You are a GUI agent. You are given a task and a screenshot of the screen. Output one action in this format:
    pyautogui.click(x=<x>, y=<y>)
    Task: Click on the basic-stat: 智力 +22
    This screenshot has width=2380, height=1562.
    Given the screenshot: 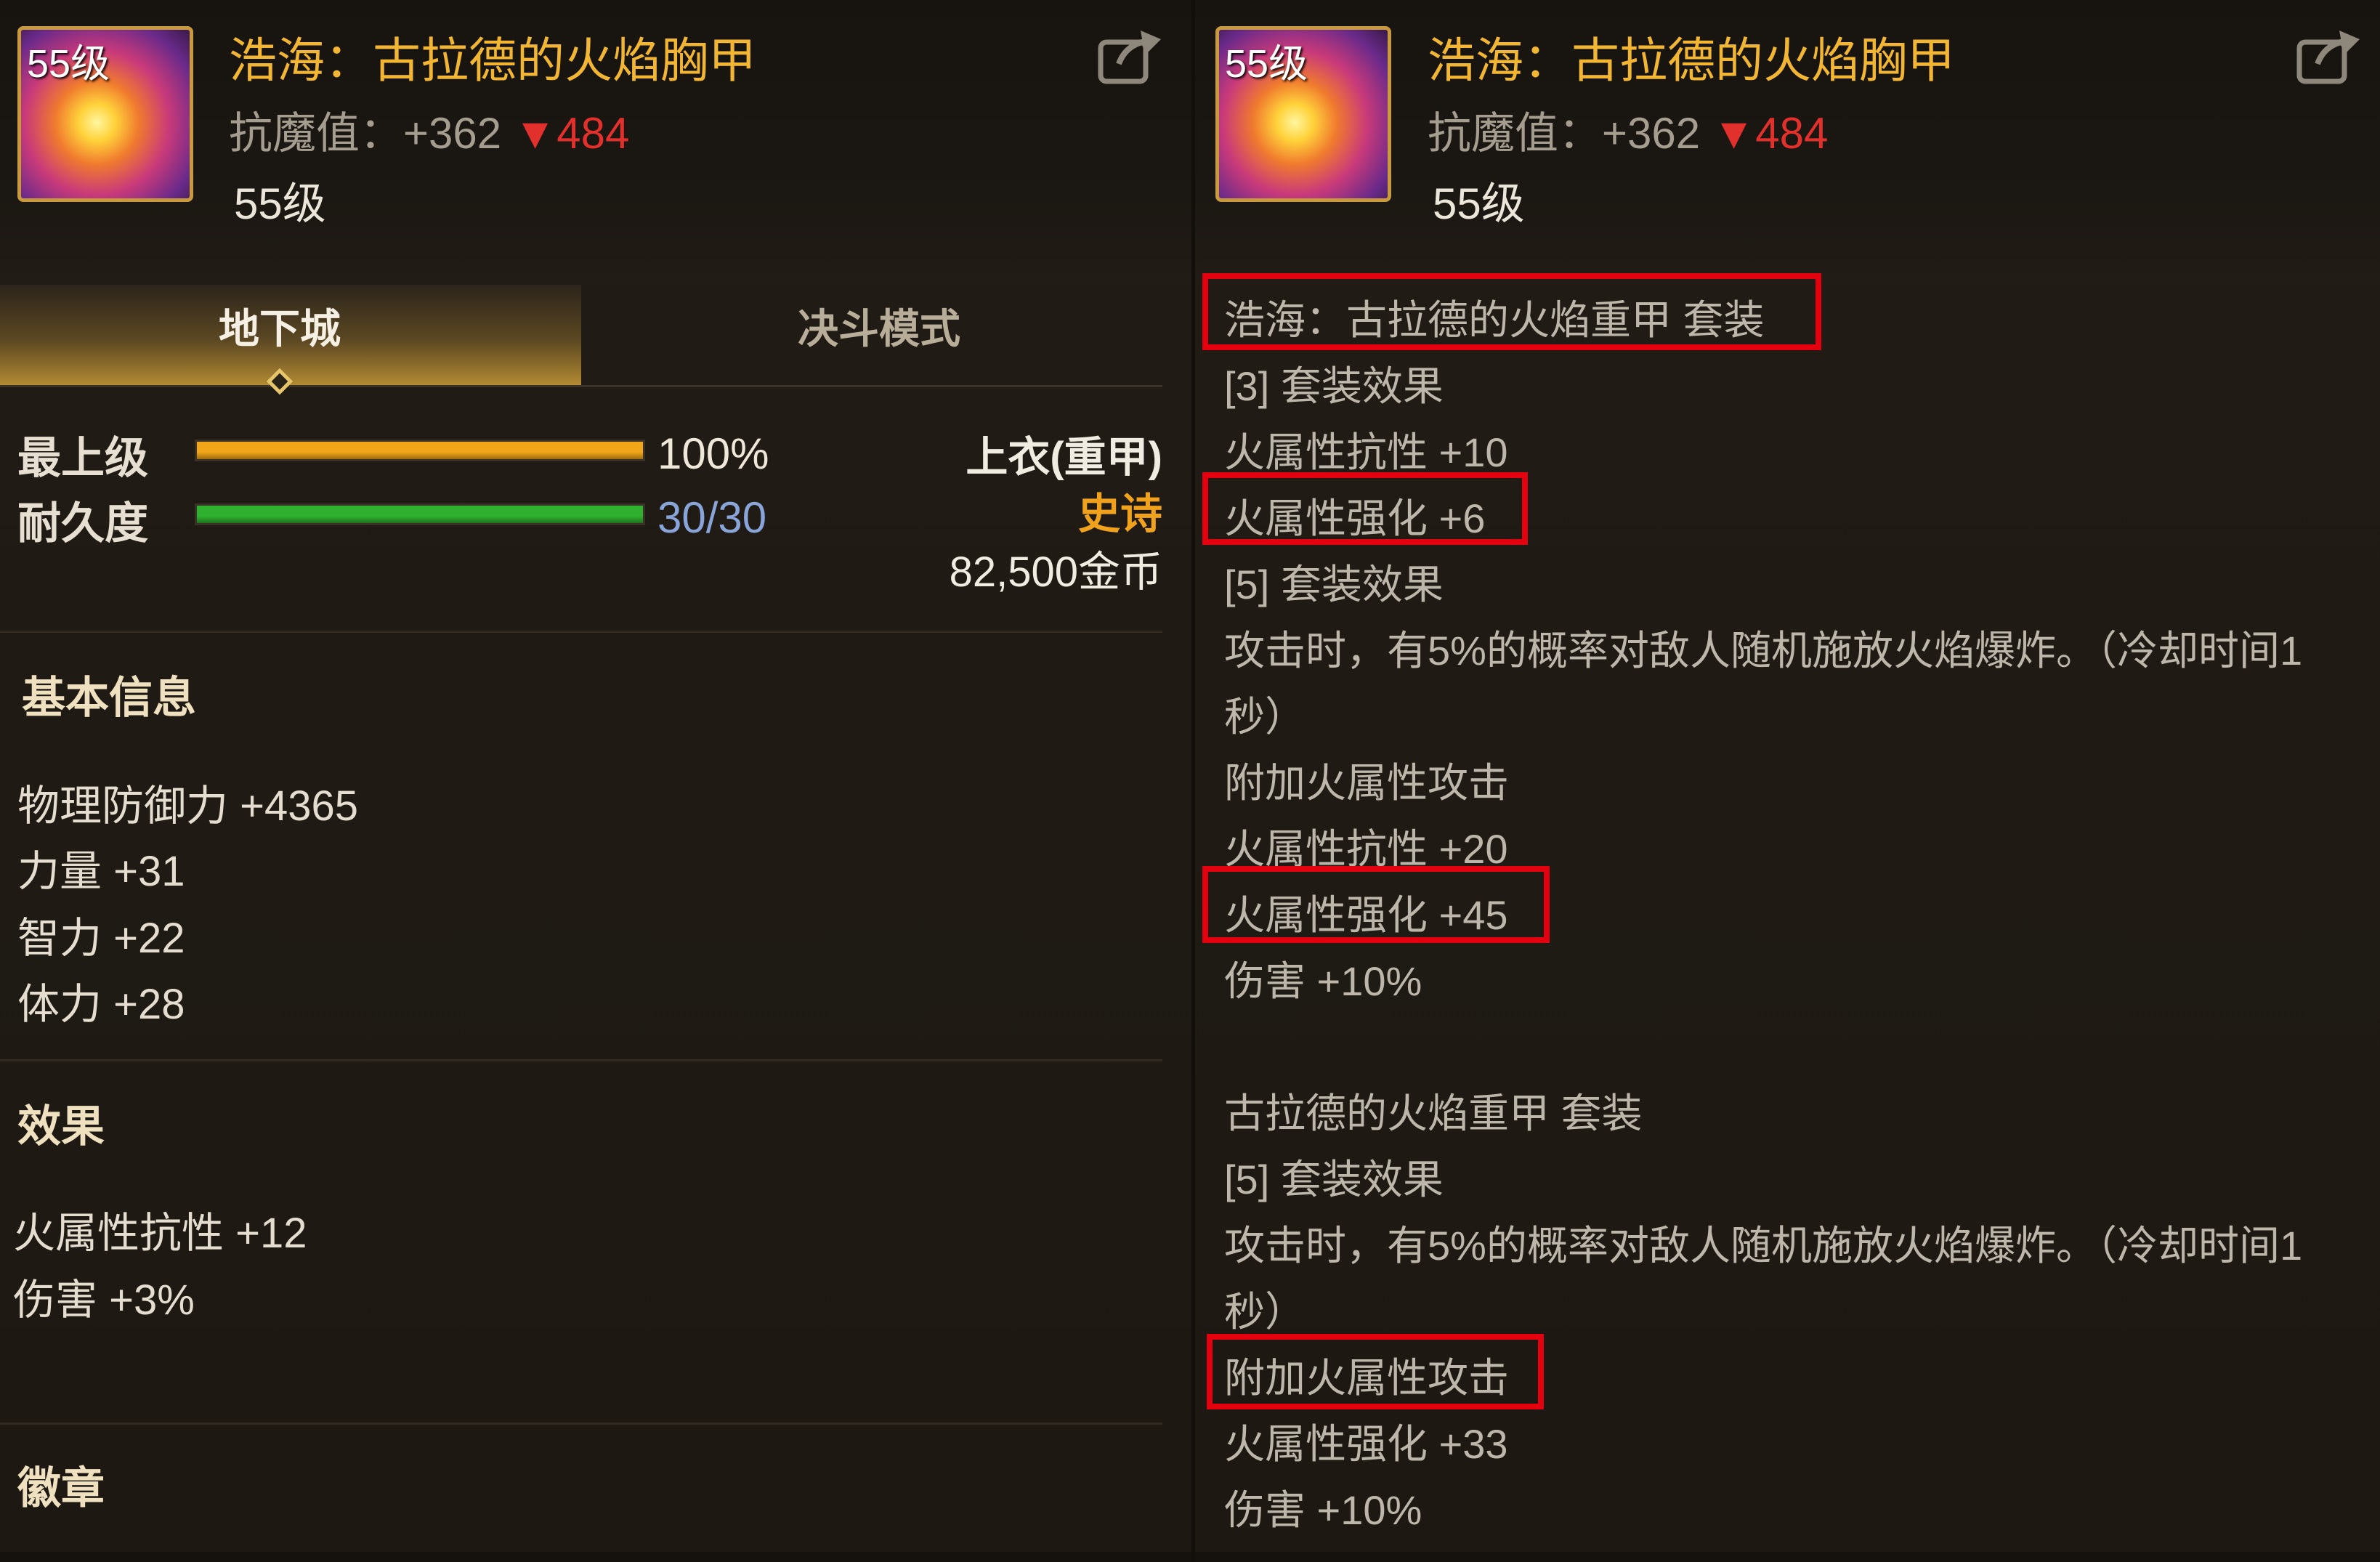 What is the action you would take?
    pyautogui.click(x=101, y=938)
    